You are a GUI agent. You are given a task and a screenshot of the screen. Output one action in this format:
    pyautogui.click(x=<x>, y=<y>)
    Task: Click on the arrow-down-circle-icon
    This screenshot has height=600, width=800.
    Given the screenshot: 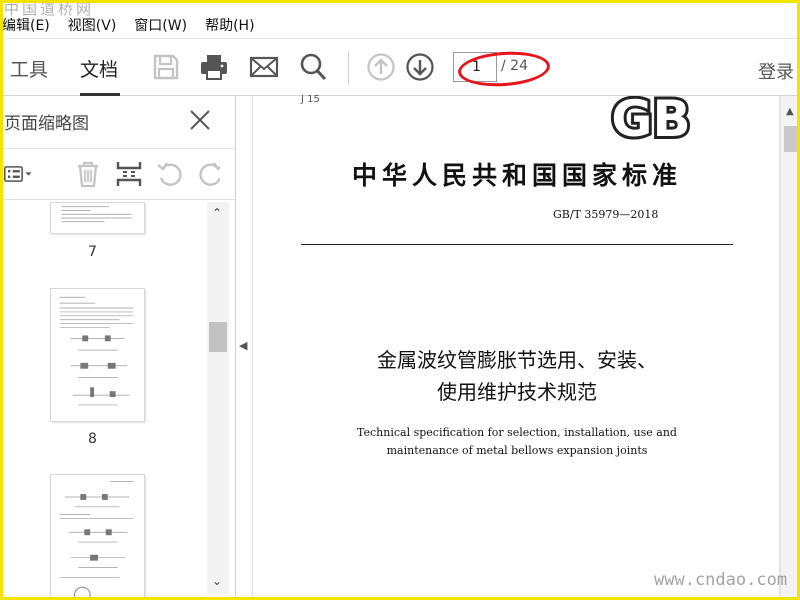 What is the action you would take?
    pyautogui.click(x=420, y=67)
    